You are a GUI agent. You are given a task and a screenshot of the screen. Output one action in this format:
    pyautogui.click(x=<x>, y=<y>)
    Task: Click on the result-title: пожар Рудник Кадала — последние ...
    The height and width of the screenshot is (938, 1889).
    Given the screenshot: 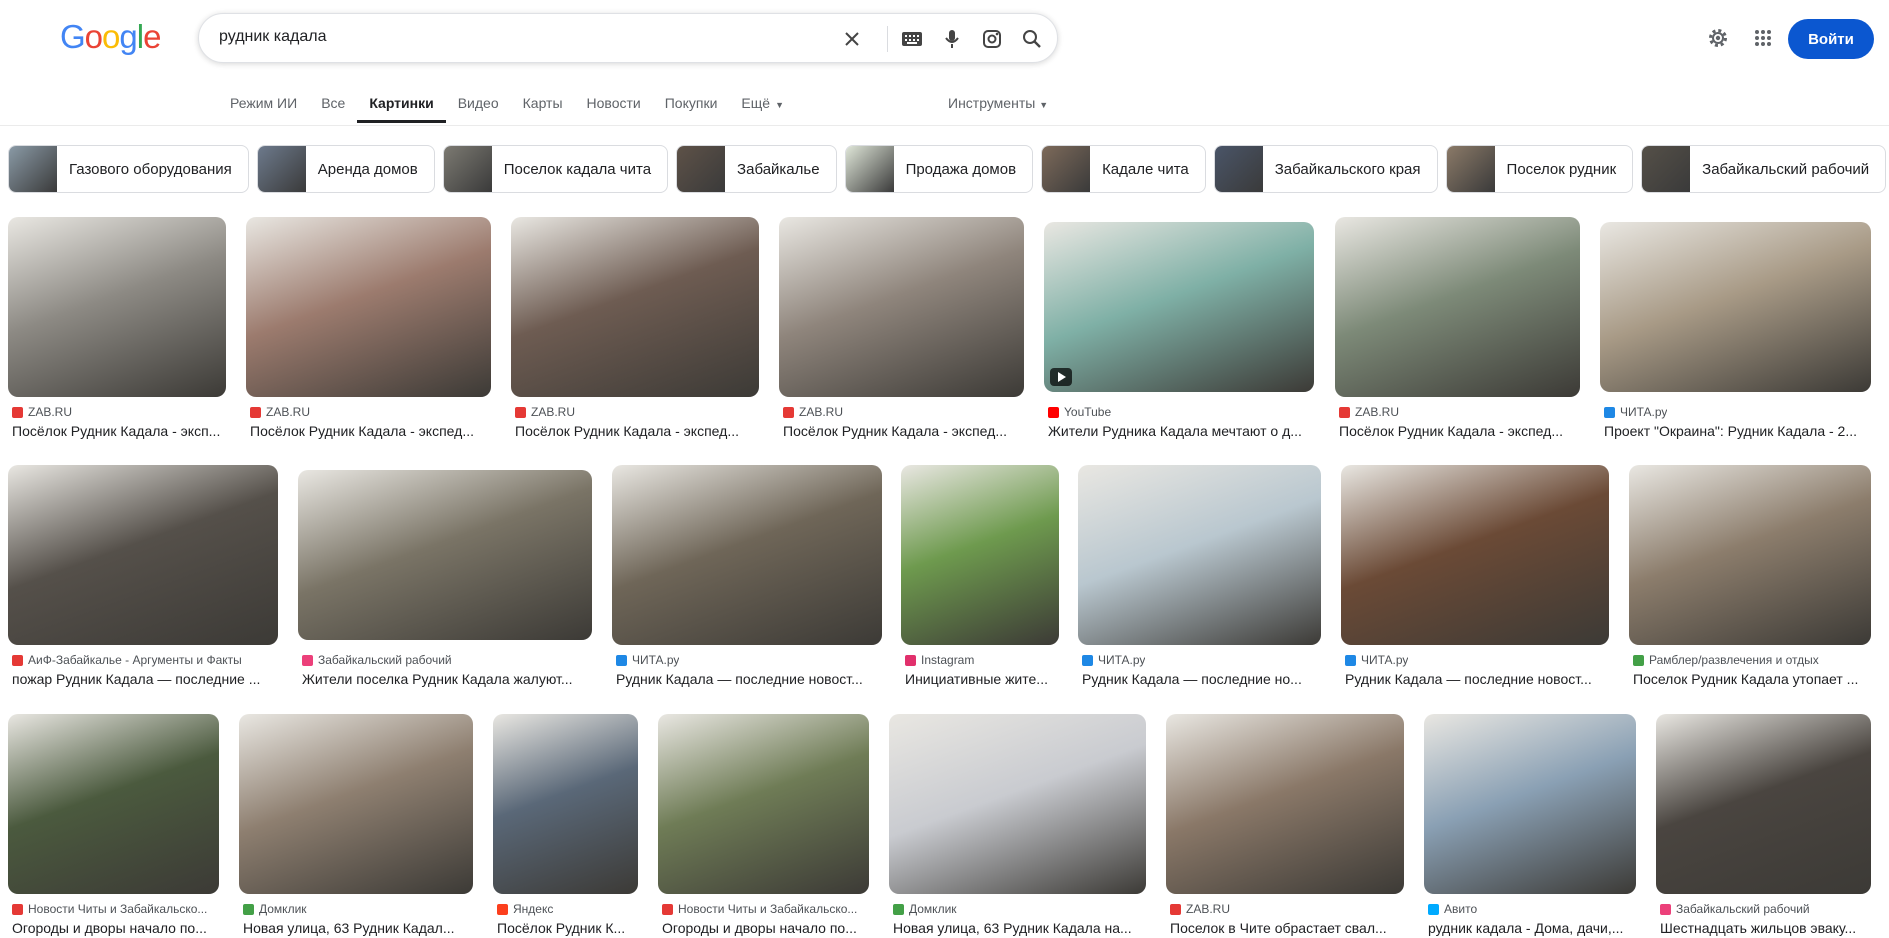 What is the action you would take?
    pyautogui.click(x=145, y=679)
    